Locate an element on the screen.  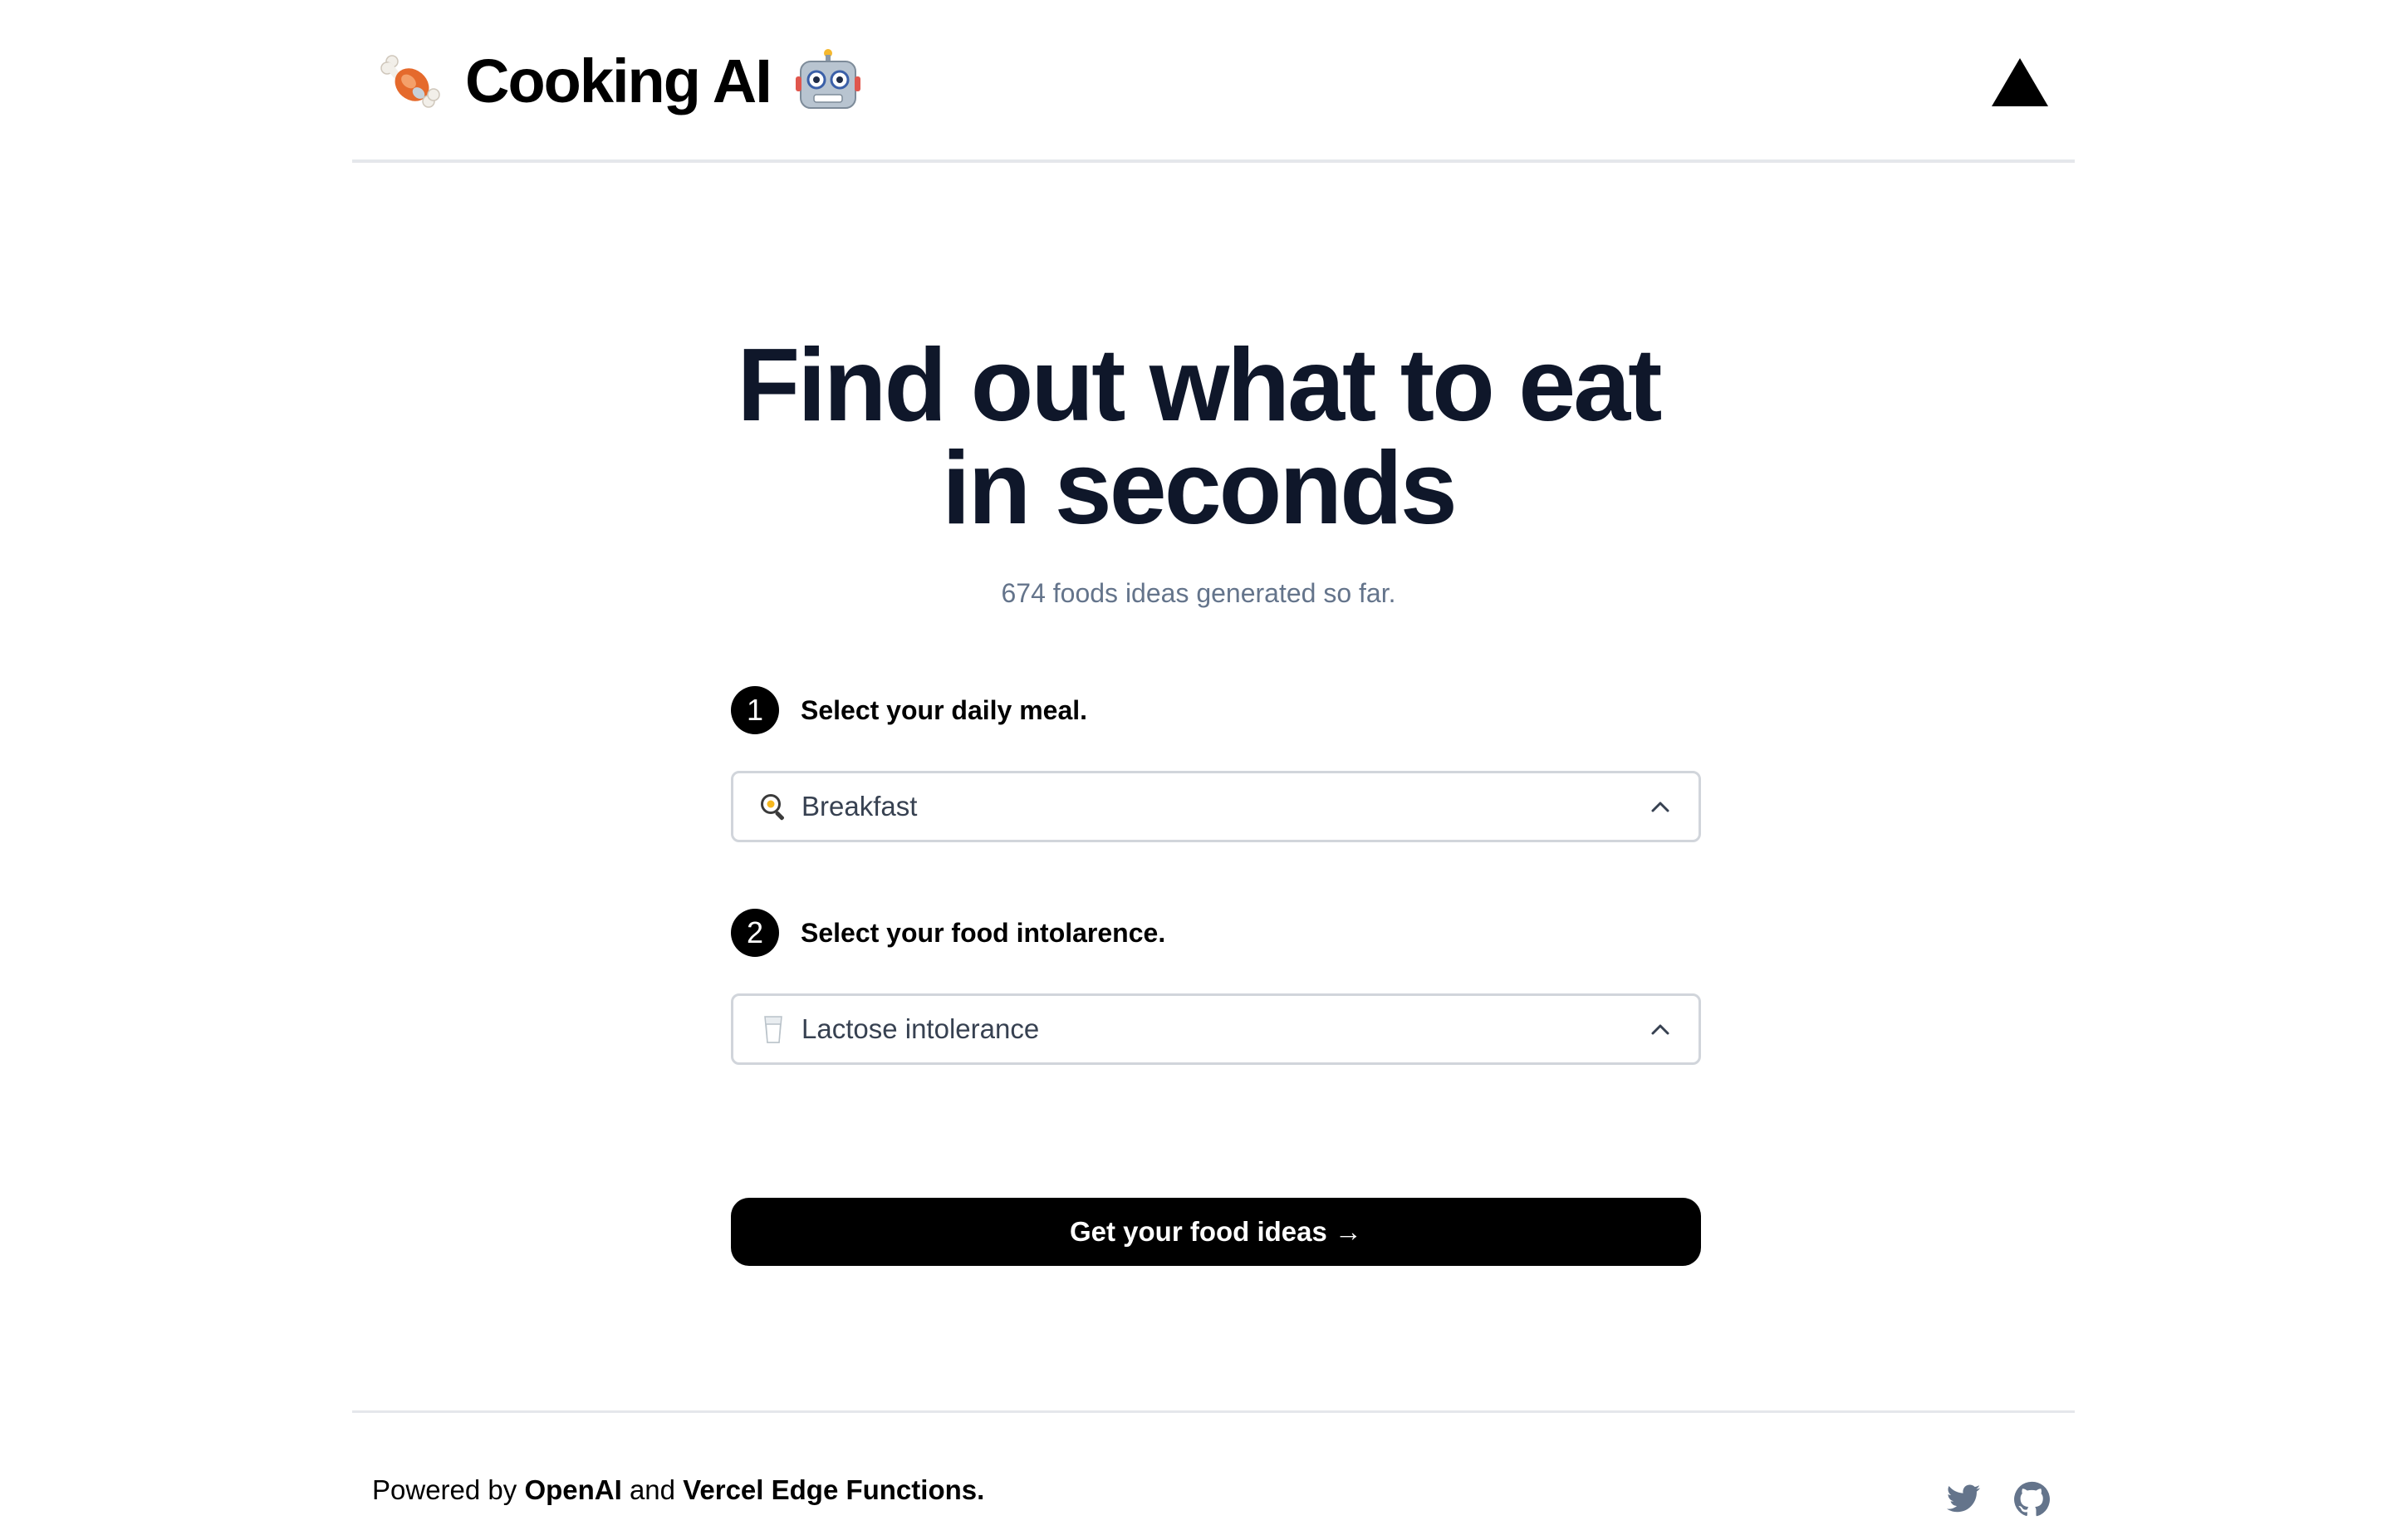
step-1: 1 Select your daily meal. is located at coordinates (909, 710).